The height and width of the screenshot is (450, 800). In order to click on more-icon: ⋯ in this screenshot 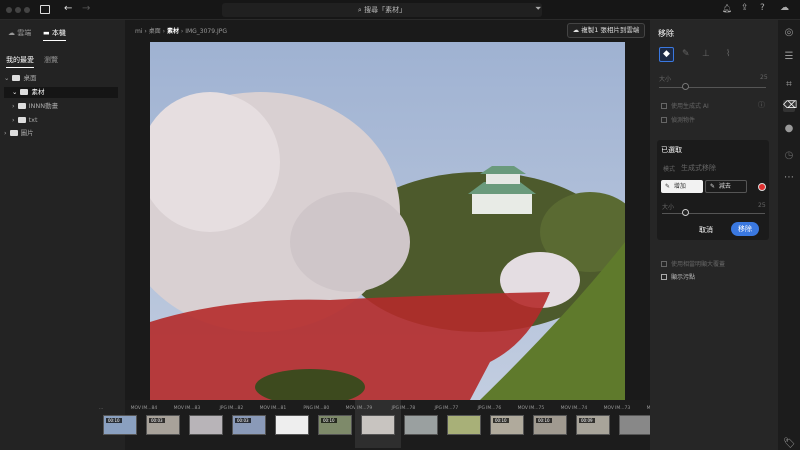, I will do `click(789, 178)`.